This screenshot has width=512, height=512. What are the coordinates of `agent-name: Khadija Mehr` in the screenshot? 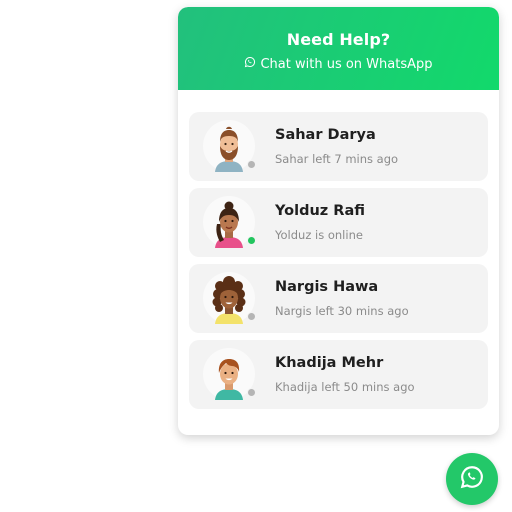 It's located at (329, 363).